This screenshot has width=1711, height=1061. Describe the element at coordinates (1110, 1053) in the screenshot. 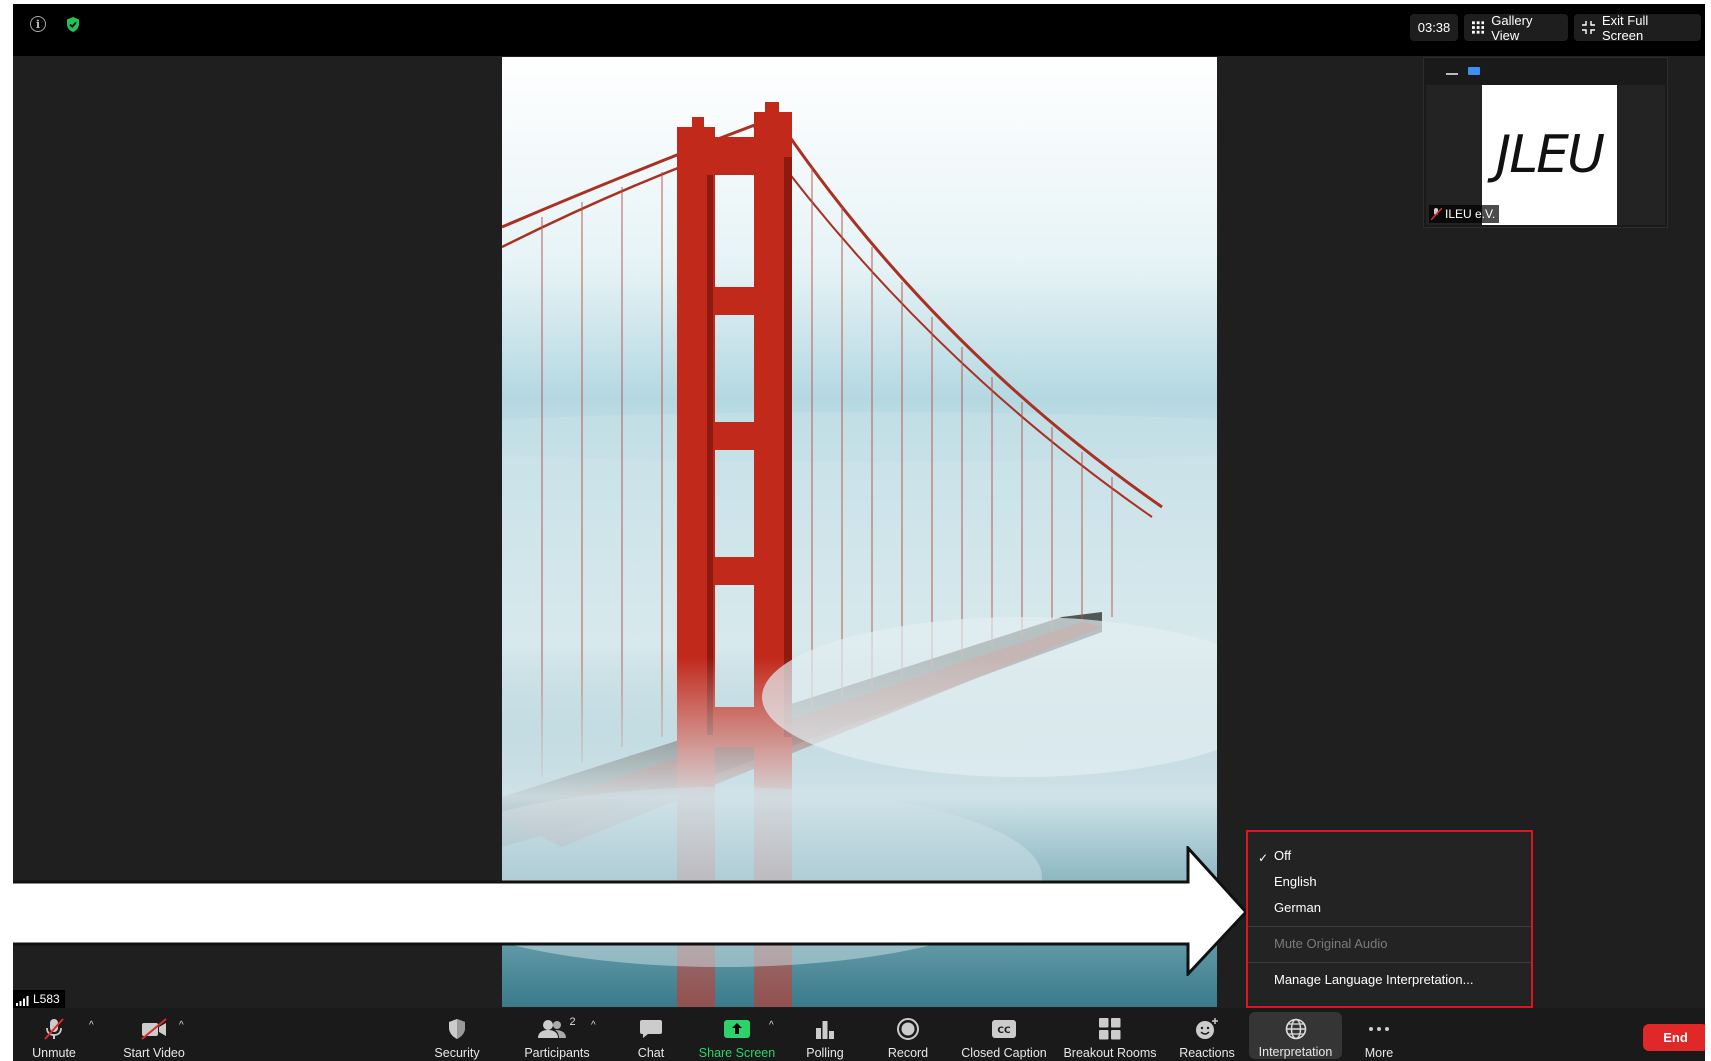

I see `breakout-rooms-label: Breakout Rooms` at that location.